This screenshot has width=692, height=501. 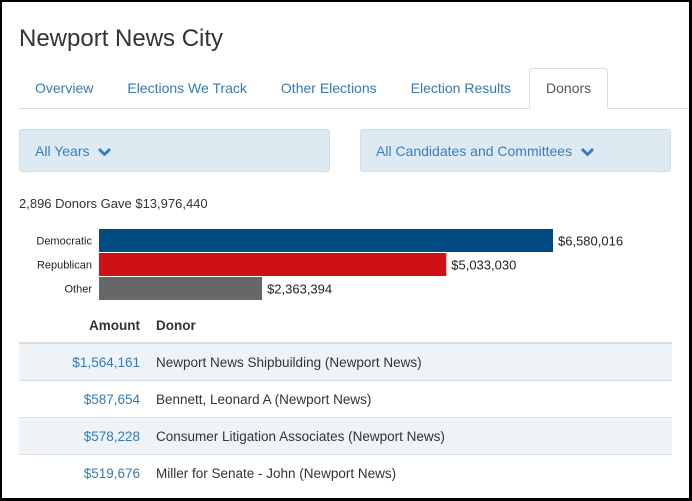 I want to click on tab-election-results: Election Results, so click(x=461, y=88).